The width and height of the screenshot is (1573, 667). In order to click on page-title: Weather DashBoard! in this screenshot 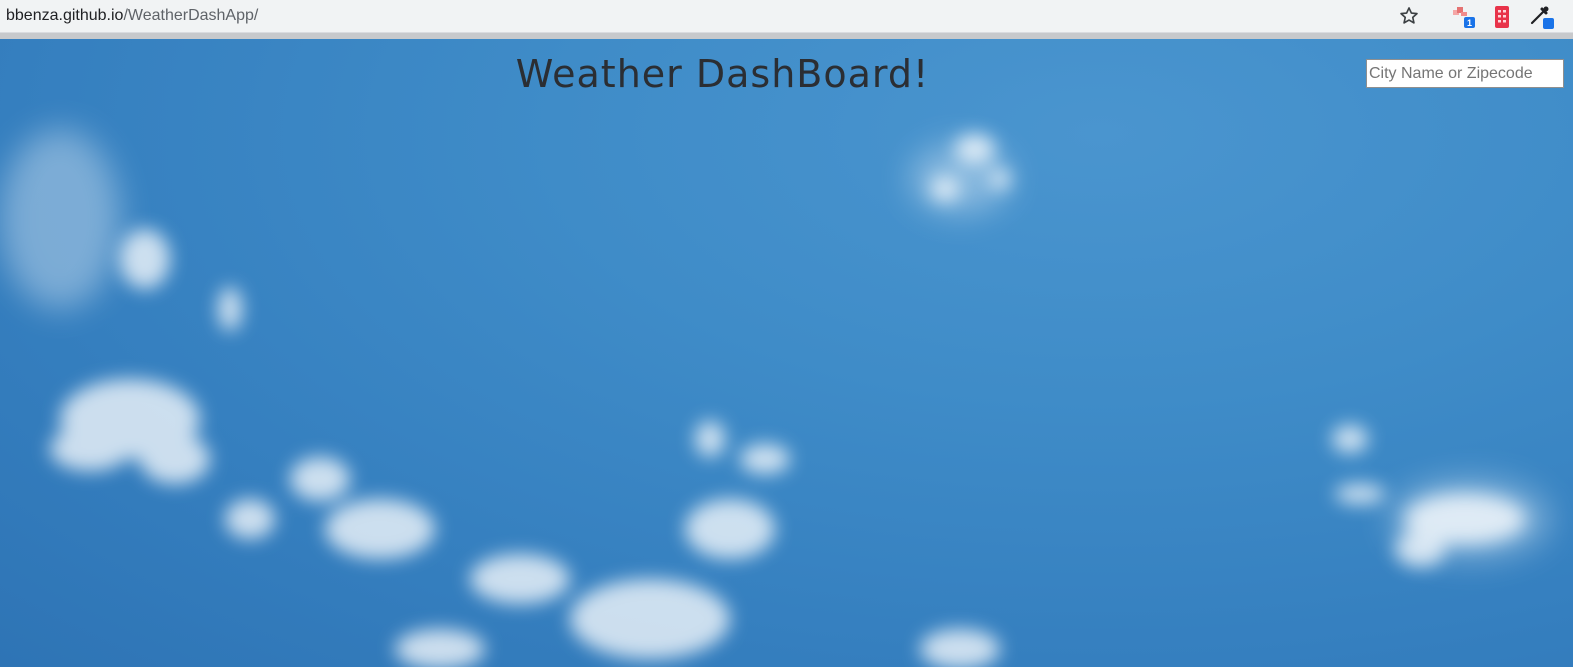, I will do `click(722, 74)`.